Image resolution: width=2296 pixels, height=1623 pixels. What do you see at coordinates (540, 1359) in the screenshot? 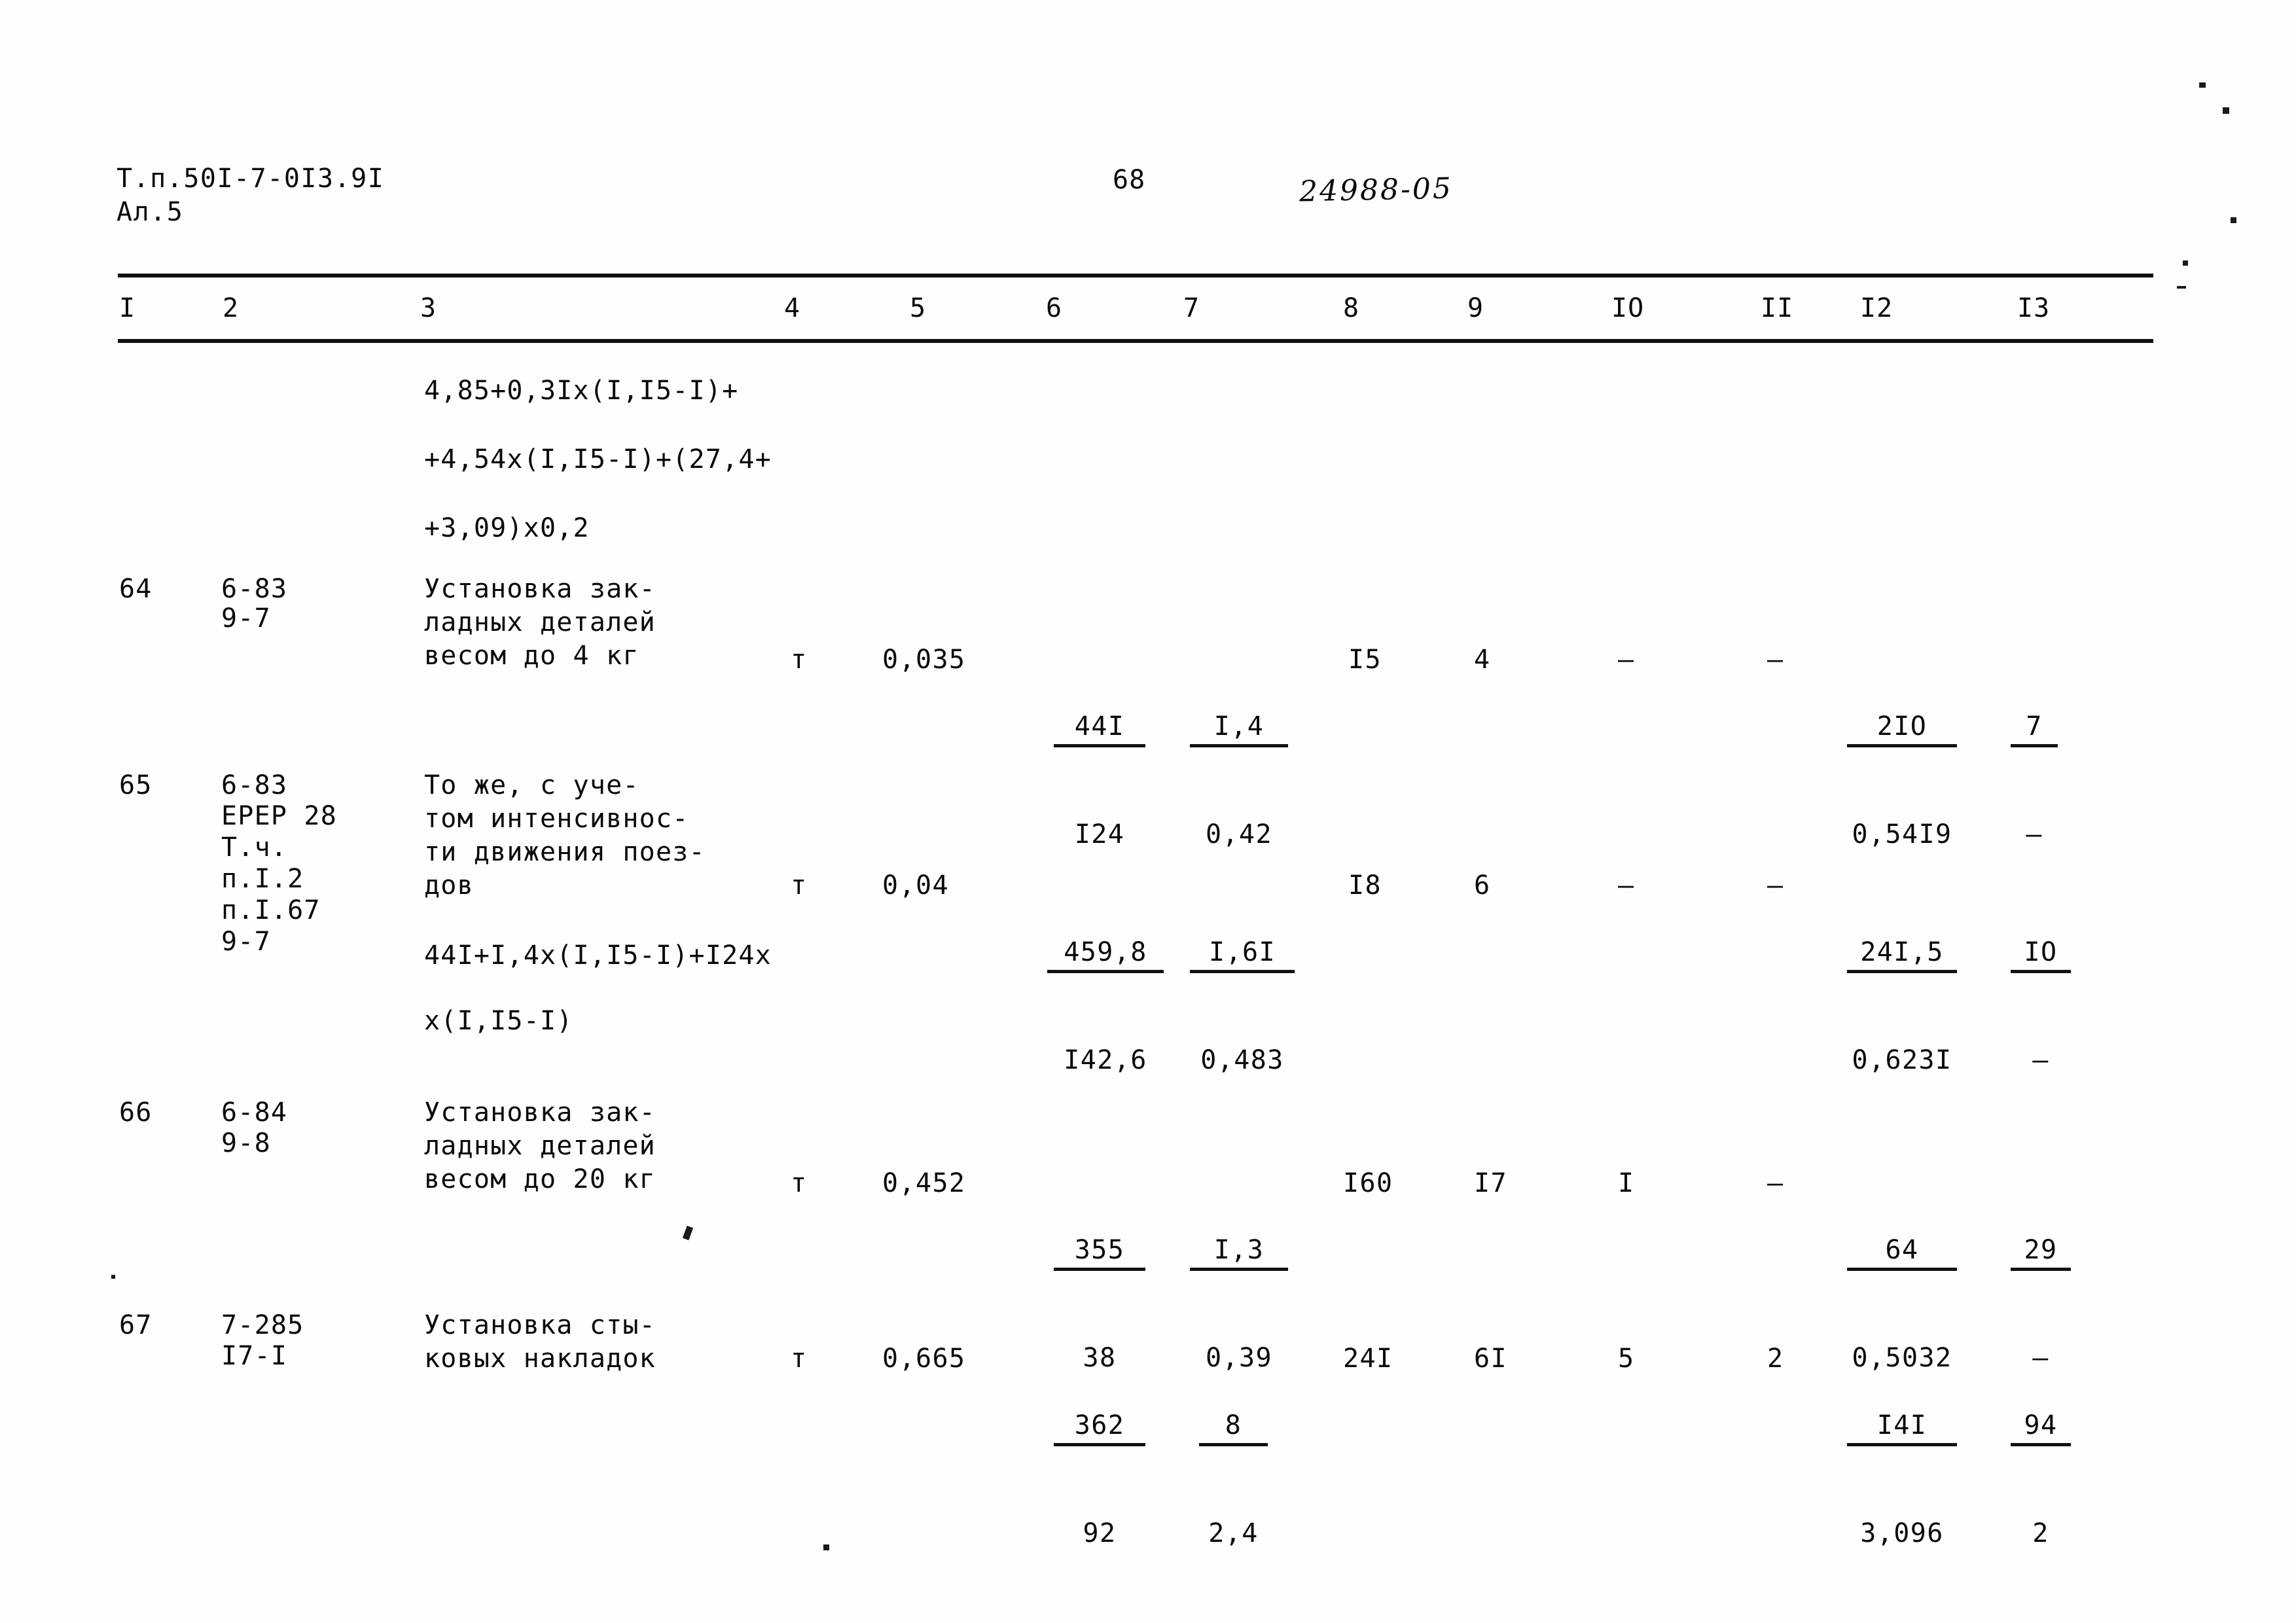
I see `row-description-line-2: ковых накладок` at bounding box center [540, 1359].